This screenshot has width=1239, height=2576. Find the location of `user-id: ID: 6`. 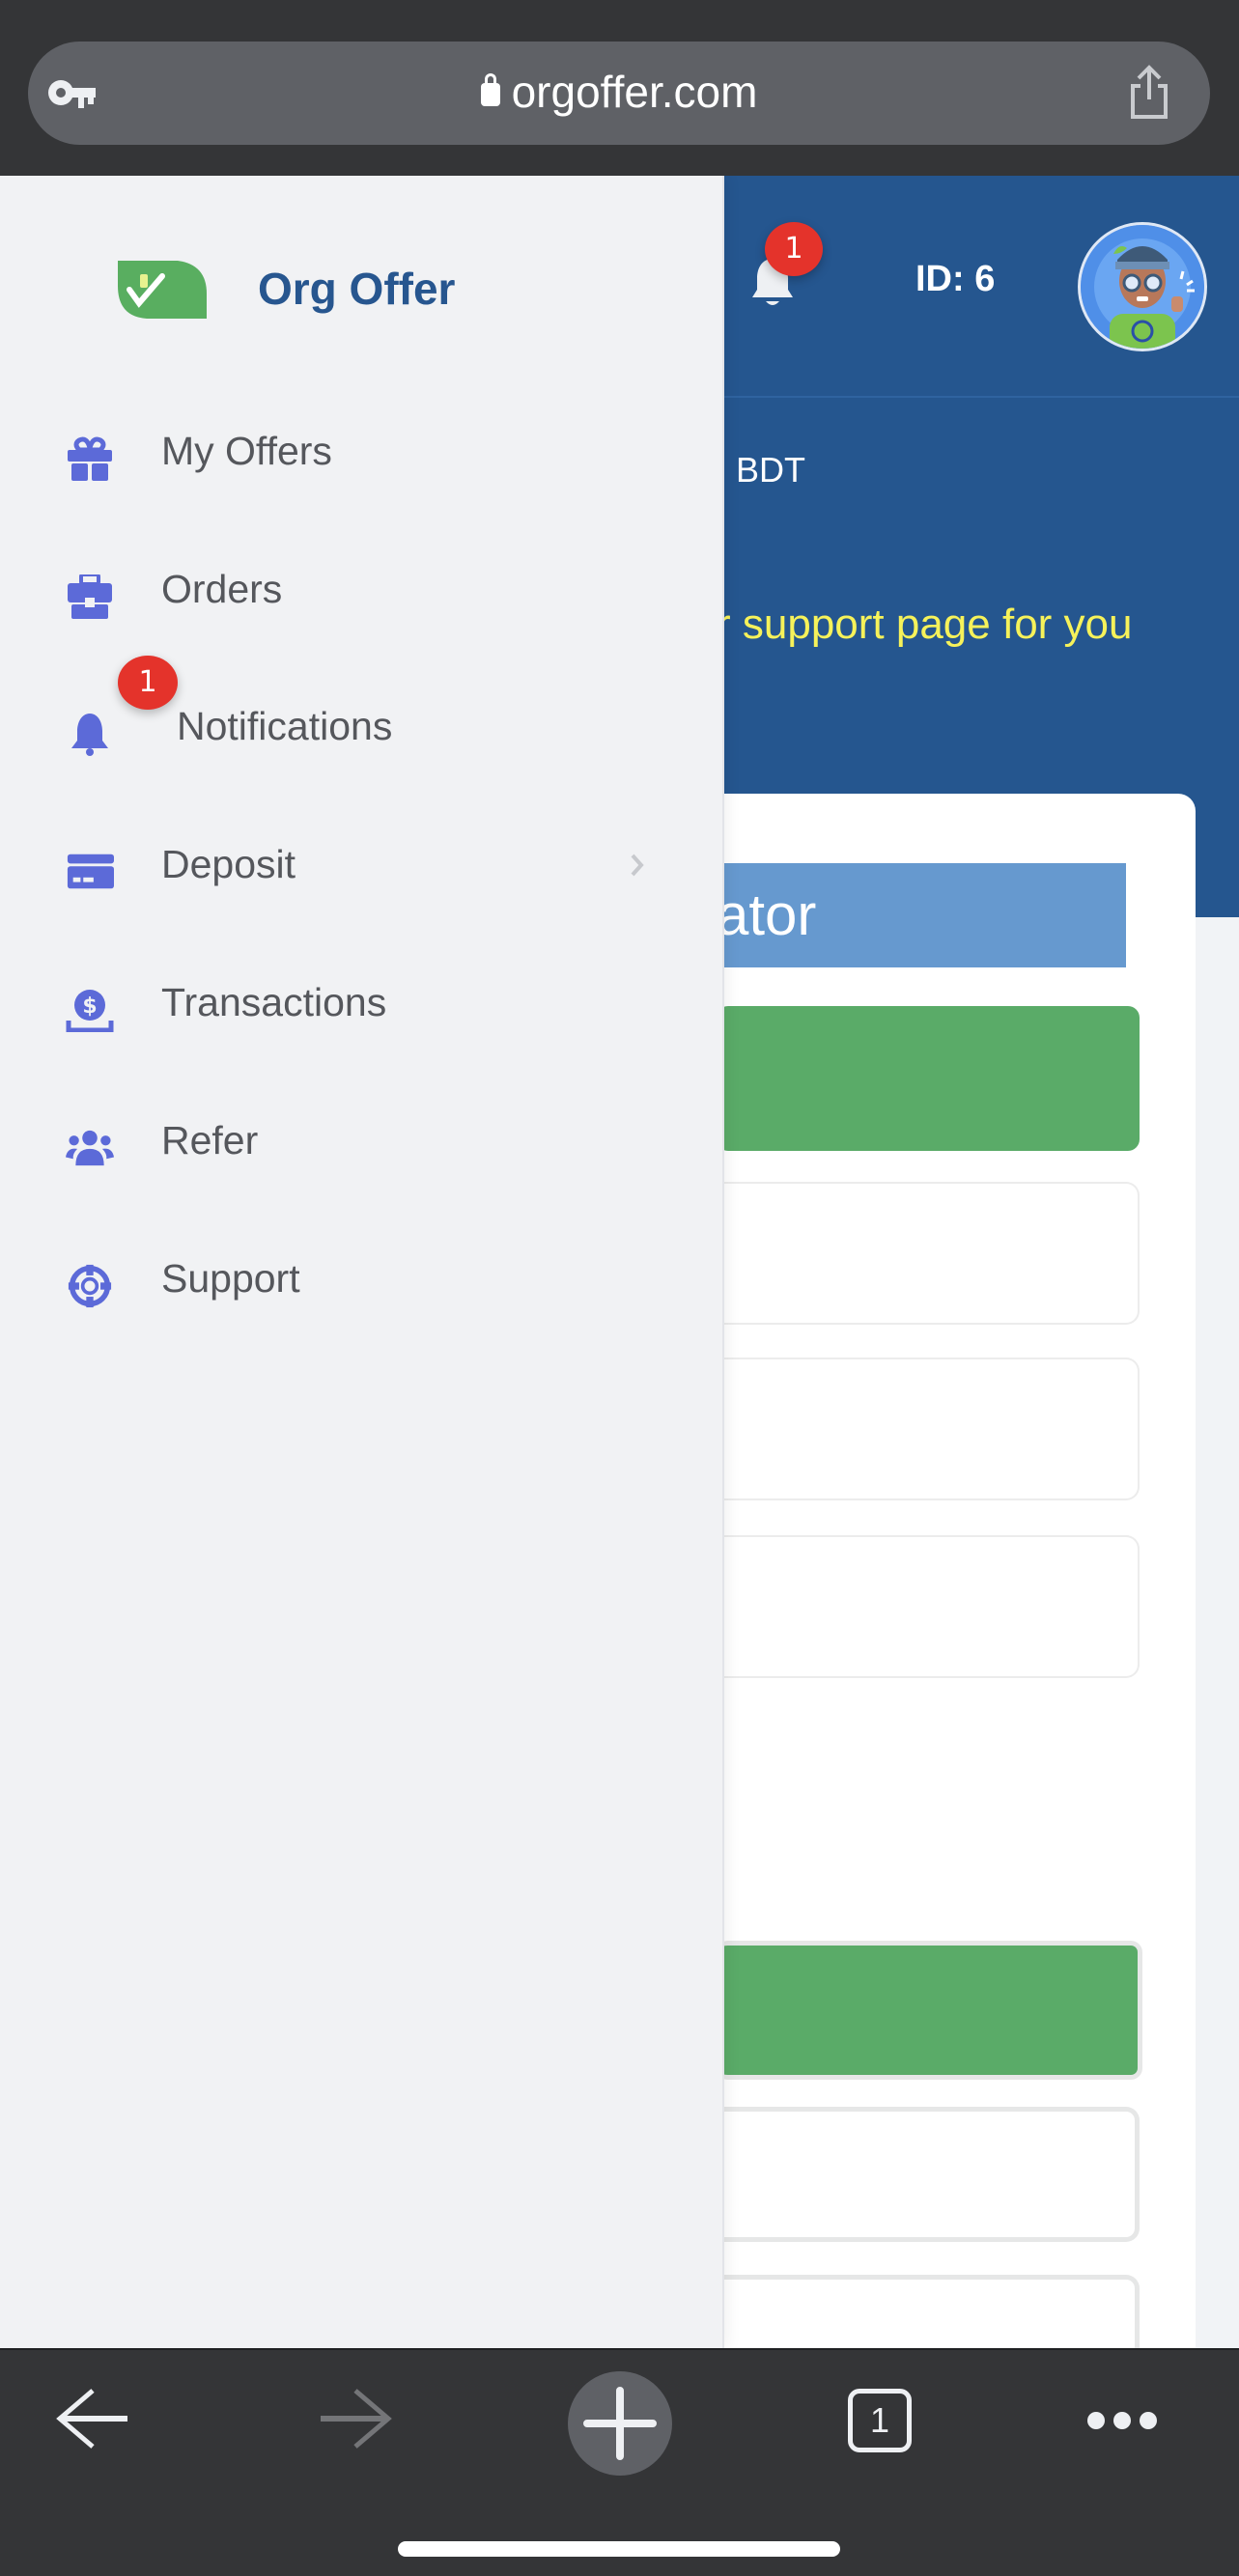

user-id: ID: 6 is located at coordinates (955, 279).